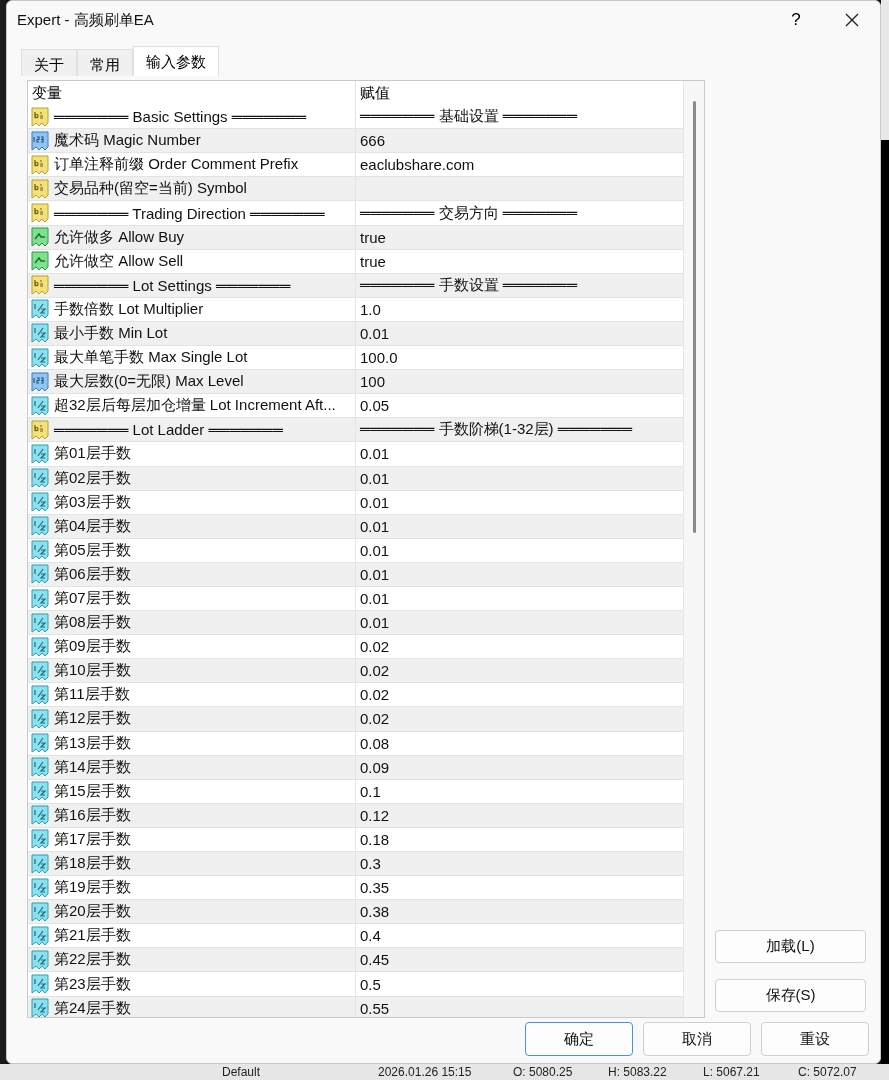 The width and height of the screenshot is (889, 1080). I want to click on parameter-value: 0.12, so click(375, 815).